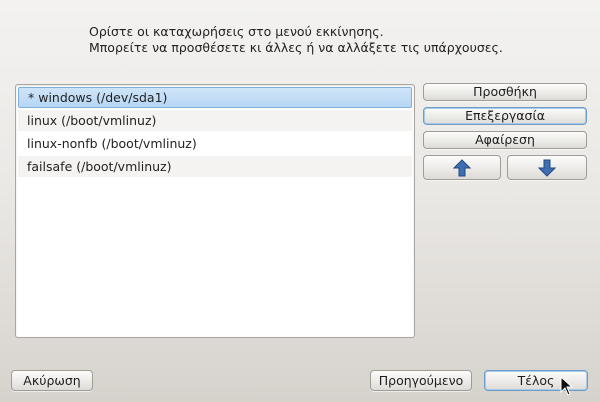  Describe the element at coordinates (505, 116) in the screenshot. I see `edit-button: Επεξεργασία` at that location.